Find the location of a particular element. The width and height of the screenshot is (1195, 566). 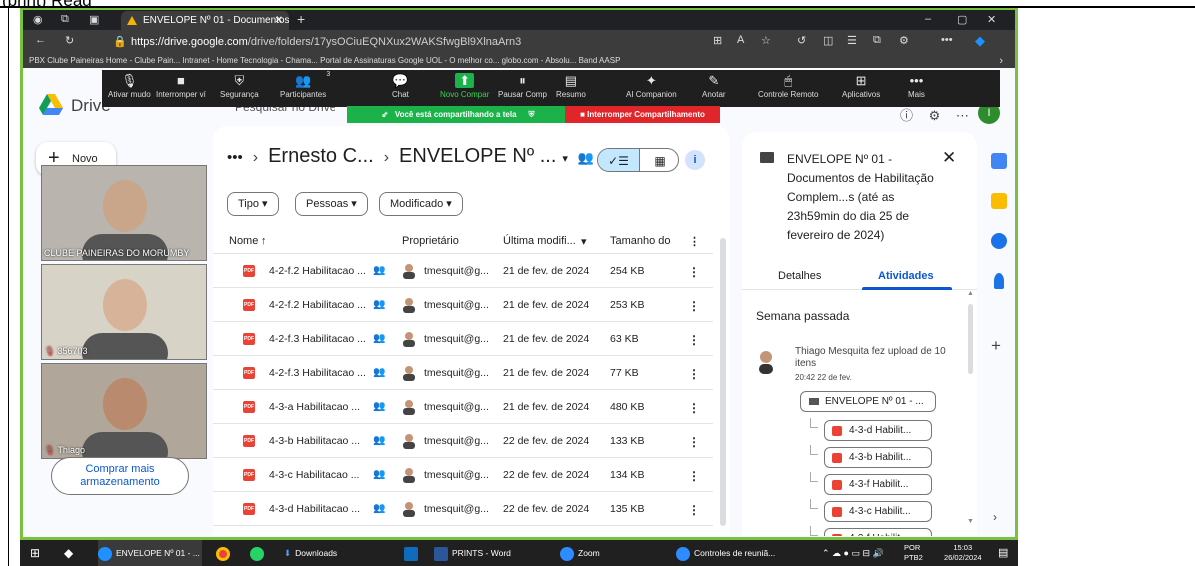

refresh-extension-icon: ↺ is located at coordinates (801, 40).